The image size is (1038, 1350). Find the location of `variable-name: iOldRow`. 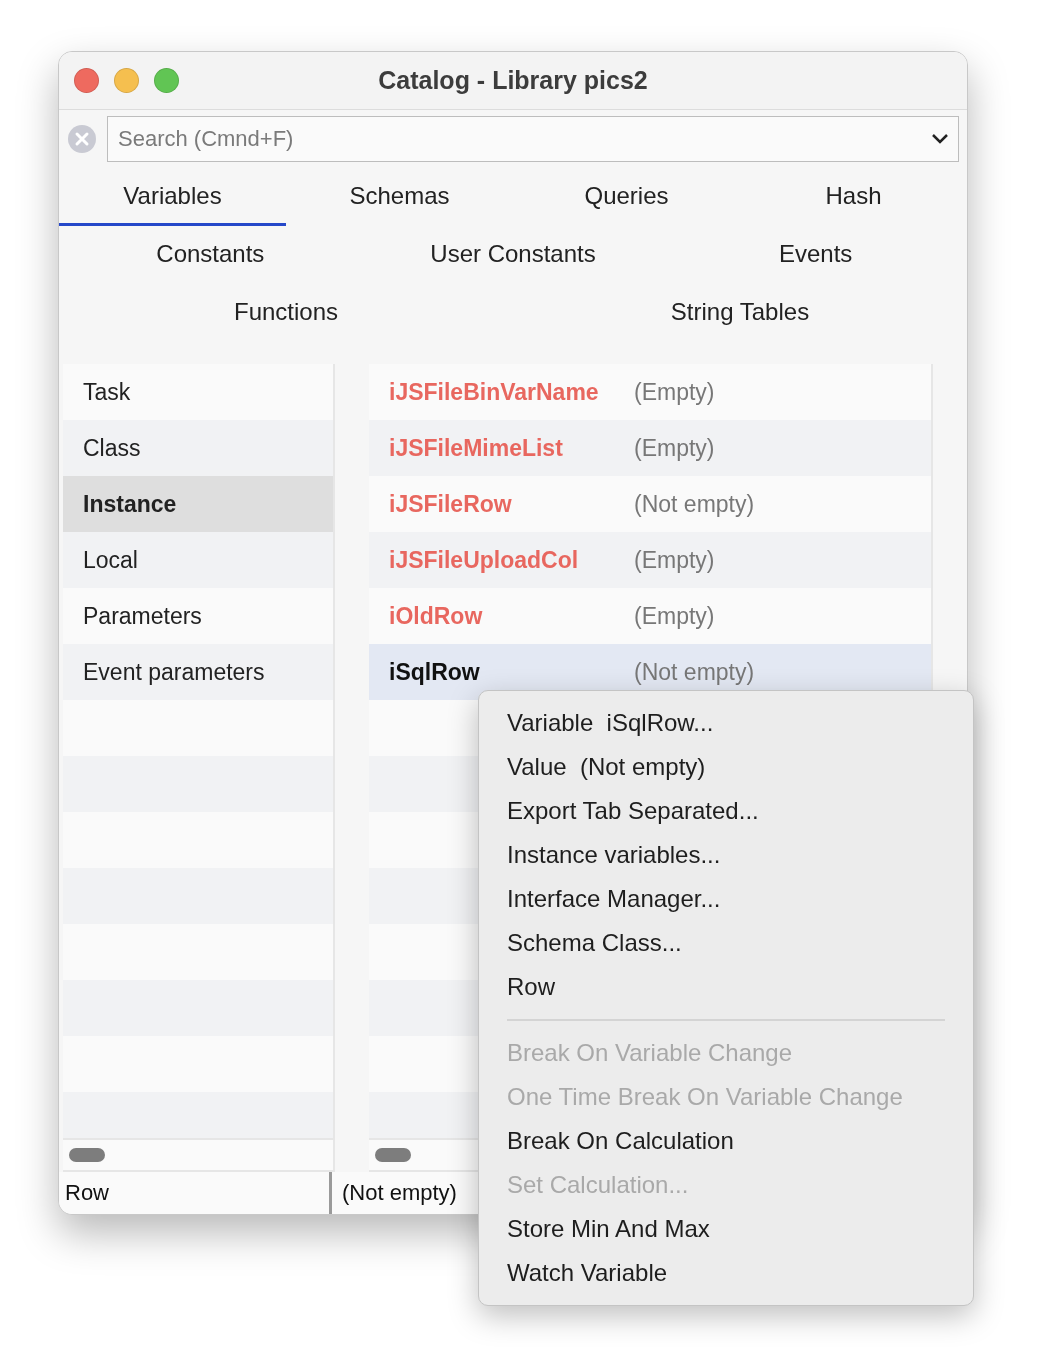

variable-name: iOldRow is located at coordinates (436, 616).